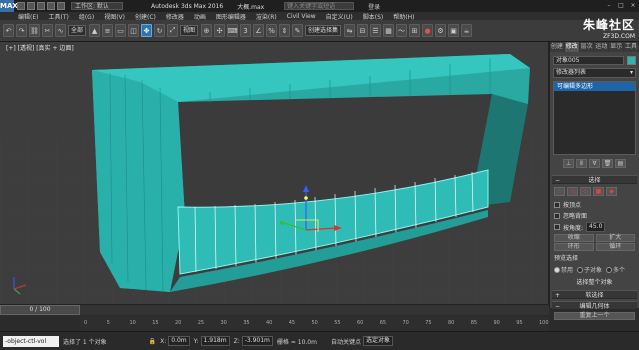 The height and width of the screenshot is (350, 639). I want to click on close-icon: ×, so click(633, 6).